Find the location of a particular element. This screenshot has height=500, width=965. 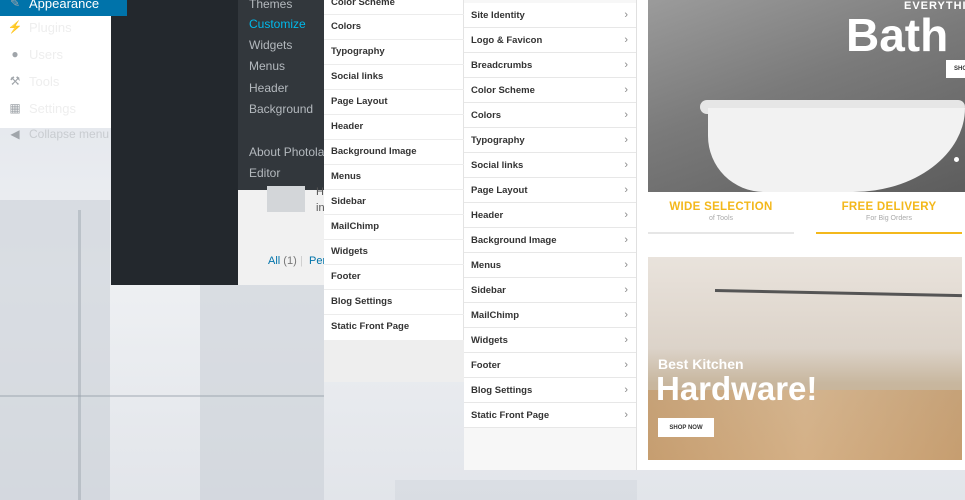

submenu-widgets: Widgets is located at coordinates (270, 45).